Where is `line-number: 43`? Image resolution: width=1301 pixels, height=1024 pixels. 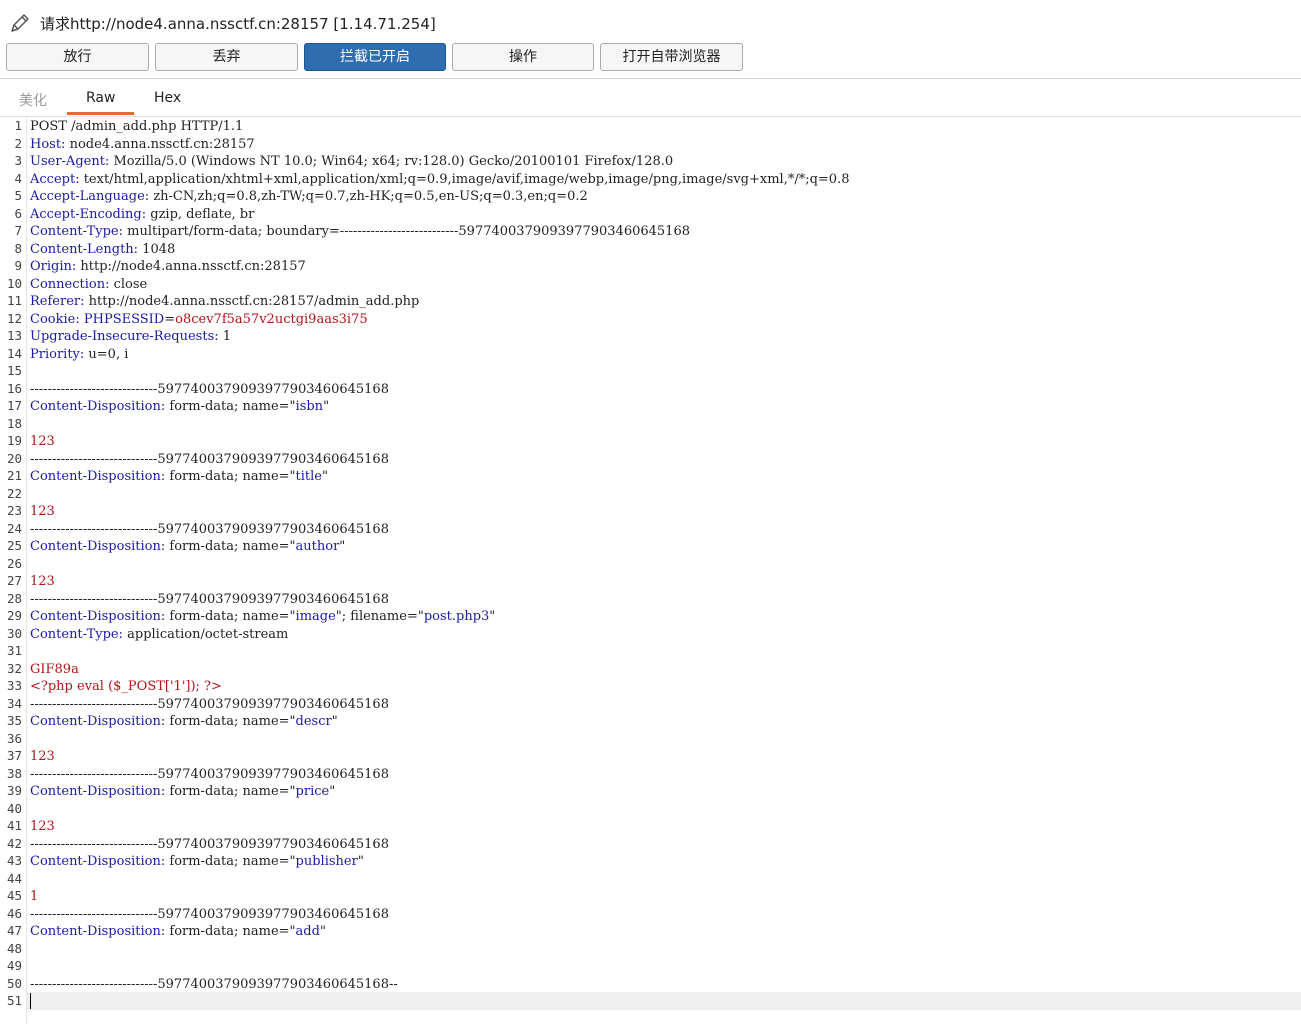 line-number: 43 is located at coordinates (14, 860).